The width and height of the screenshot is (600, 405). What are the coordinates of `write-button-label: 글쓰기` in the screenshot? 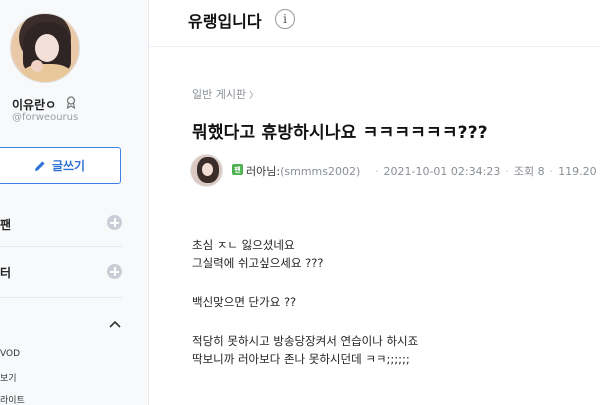 It's located at (68, 166).